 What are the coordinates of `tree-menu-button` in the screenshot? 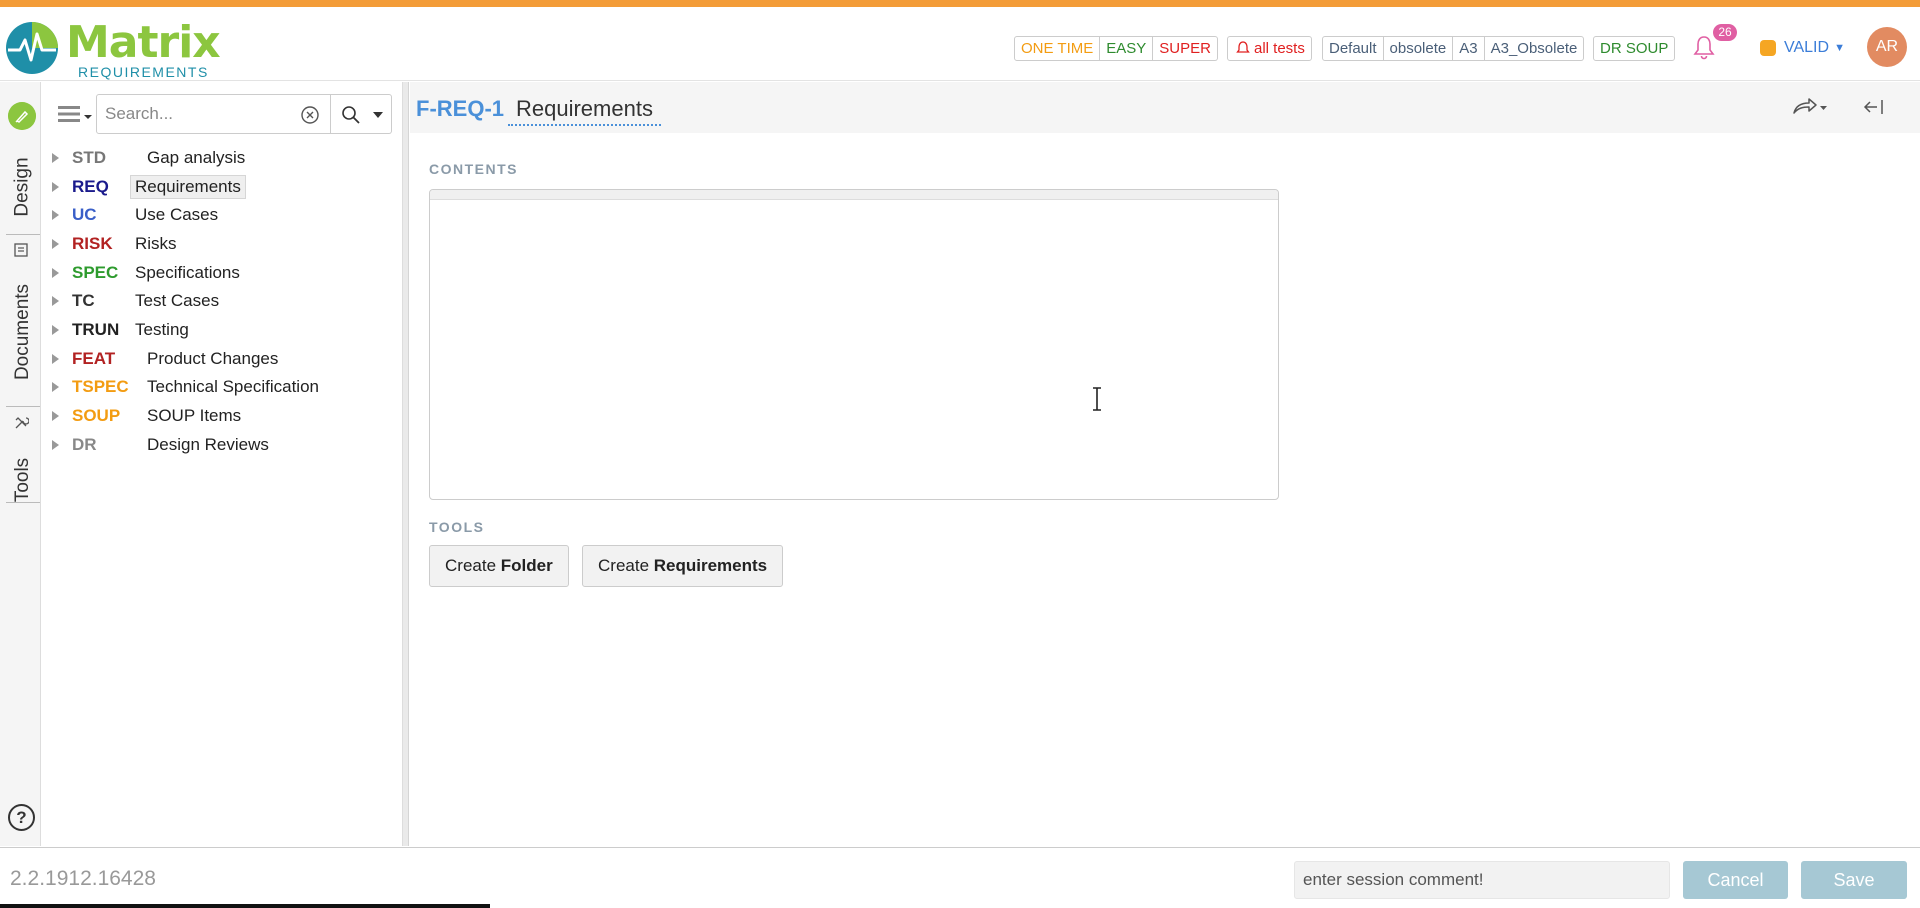 It's located at (74, 114).